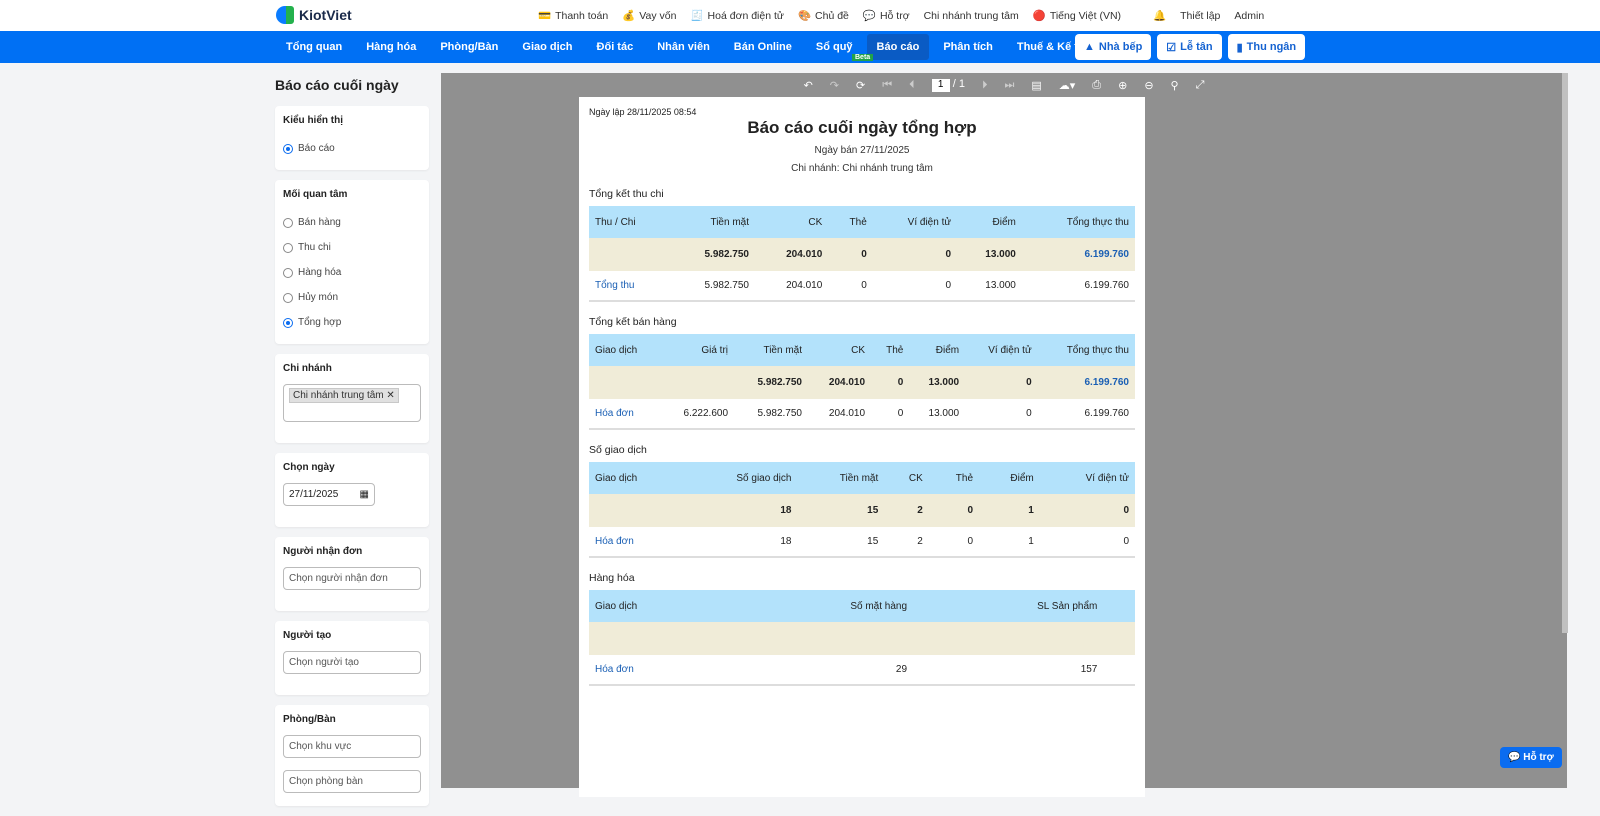 The width and height of the screenshot is (1600, 816). I want to click on page-input: 1, so click(940, 85).